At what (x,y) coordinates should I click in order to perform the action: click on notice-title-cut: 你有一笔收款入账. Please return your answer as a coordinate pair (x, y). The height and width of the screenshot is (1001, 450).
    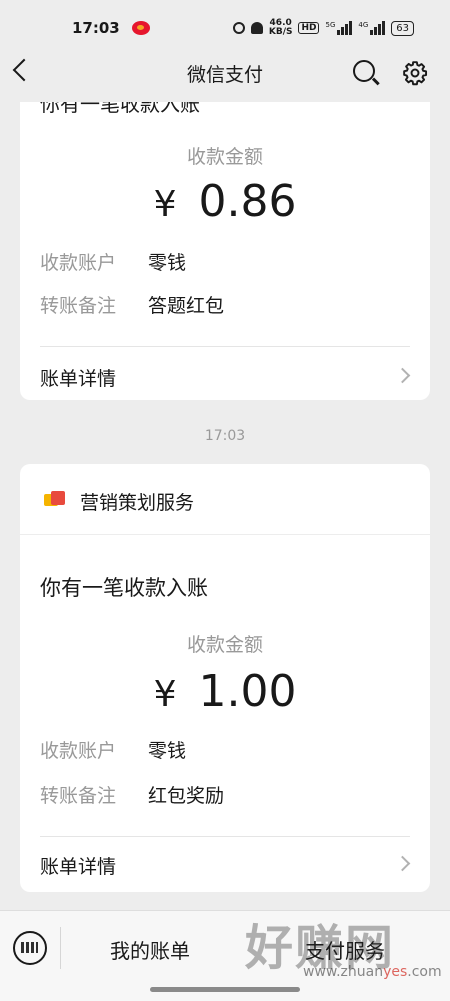
    Looking at the image, I should click on (120, 109).